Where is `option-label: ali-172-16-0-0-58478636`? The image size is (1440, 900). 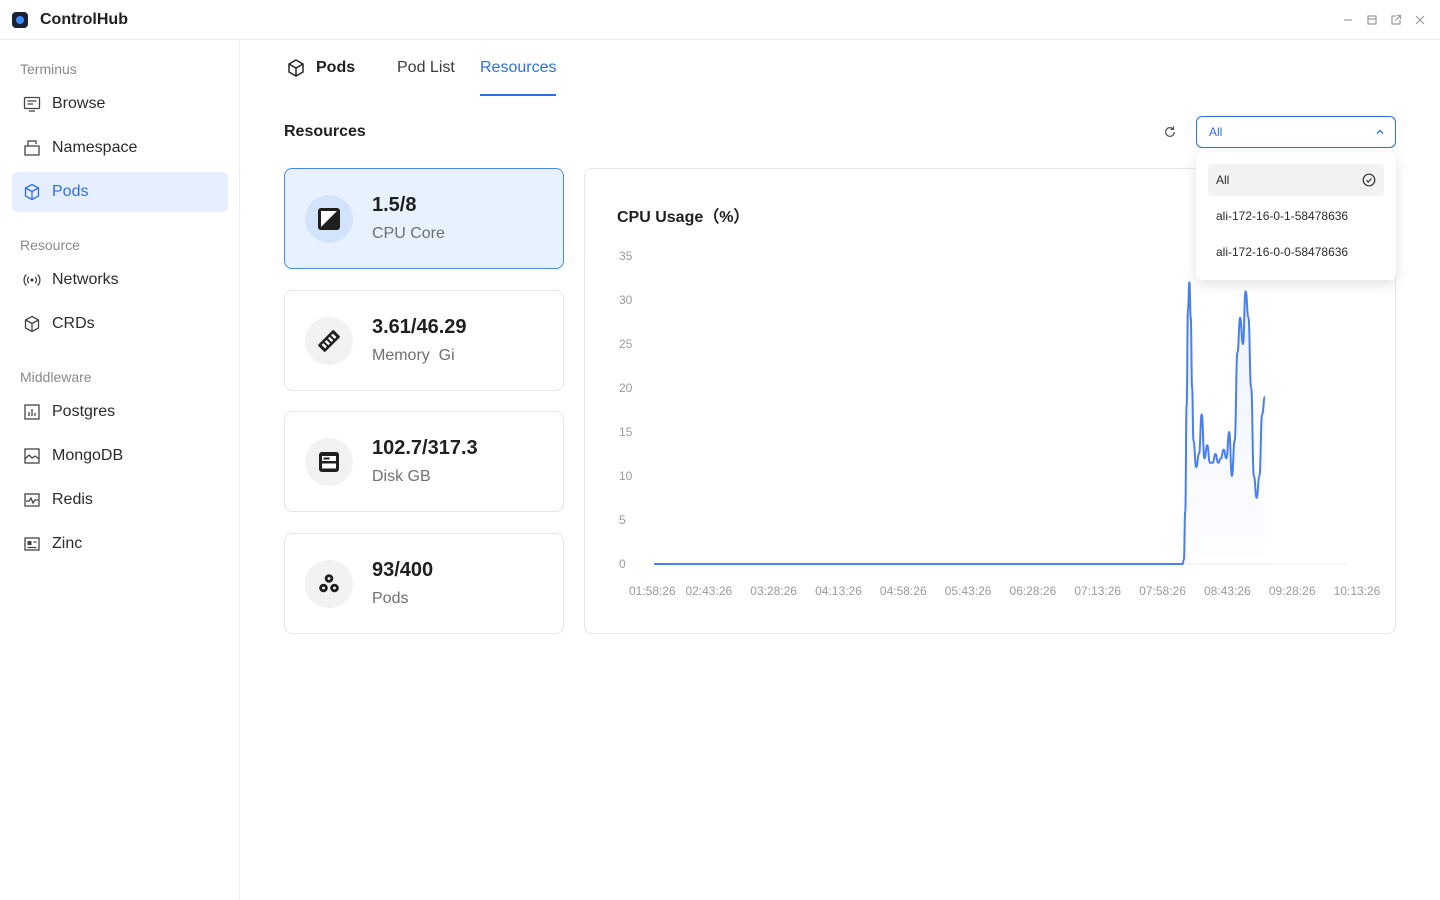
option-label: ali-172-16-0-0-58478636 is located at coordinates (1282, 252).